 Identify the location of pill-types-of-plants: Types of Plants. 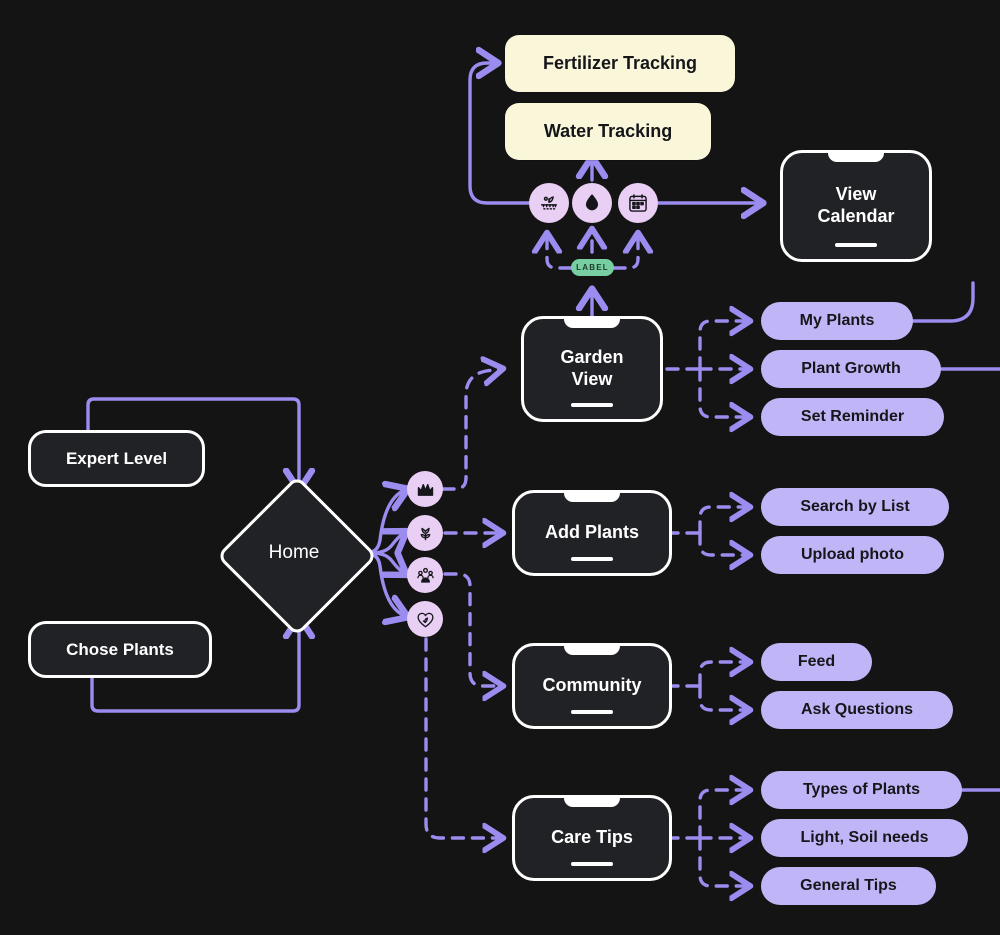
(861, 790).